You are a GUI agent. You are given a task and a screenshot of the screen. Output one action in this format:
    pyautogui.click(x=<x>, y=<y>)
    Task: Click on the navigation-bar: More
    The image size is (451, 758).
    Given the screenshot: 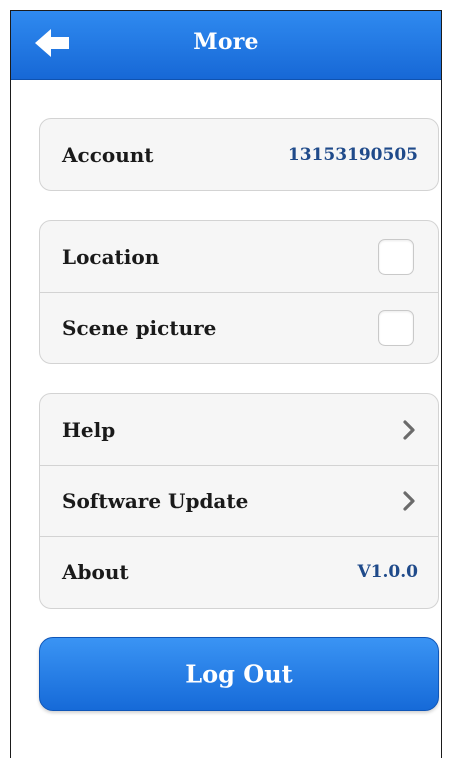 What is the action you would take?
    pyautogui.click(x=226, y=45)
    